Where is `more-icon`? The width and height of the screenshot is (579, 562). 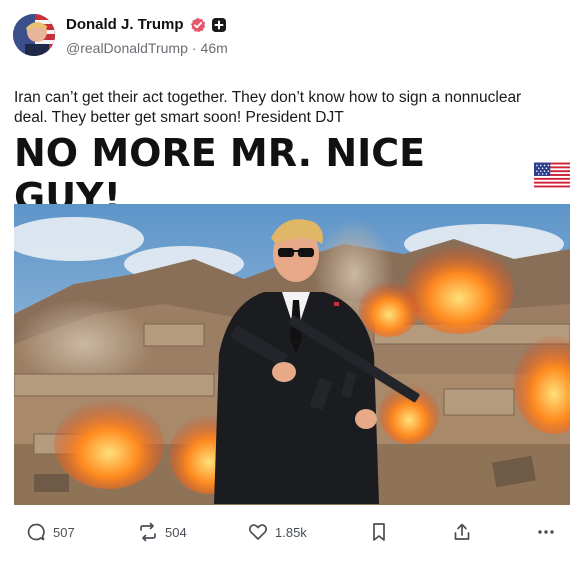 more-icon is located at coordinates (546, 532).